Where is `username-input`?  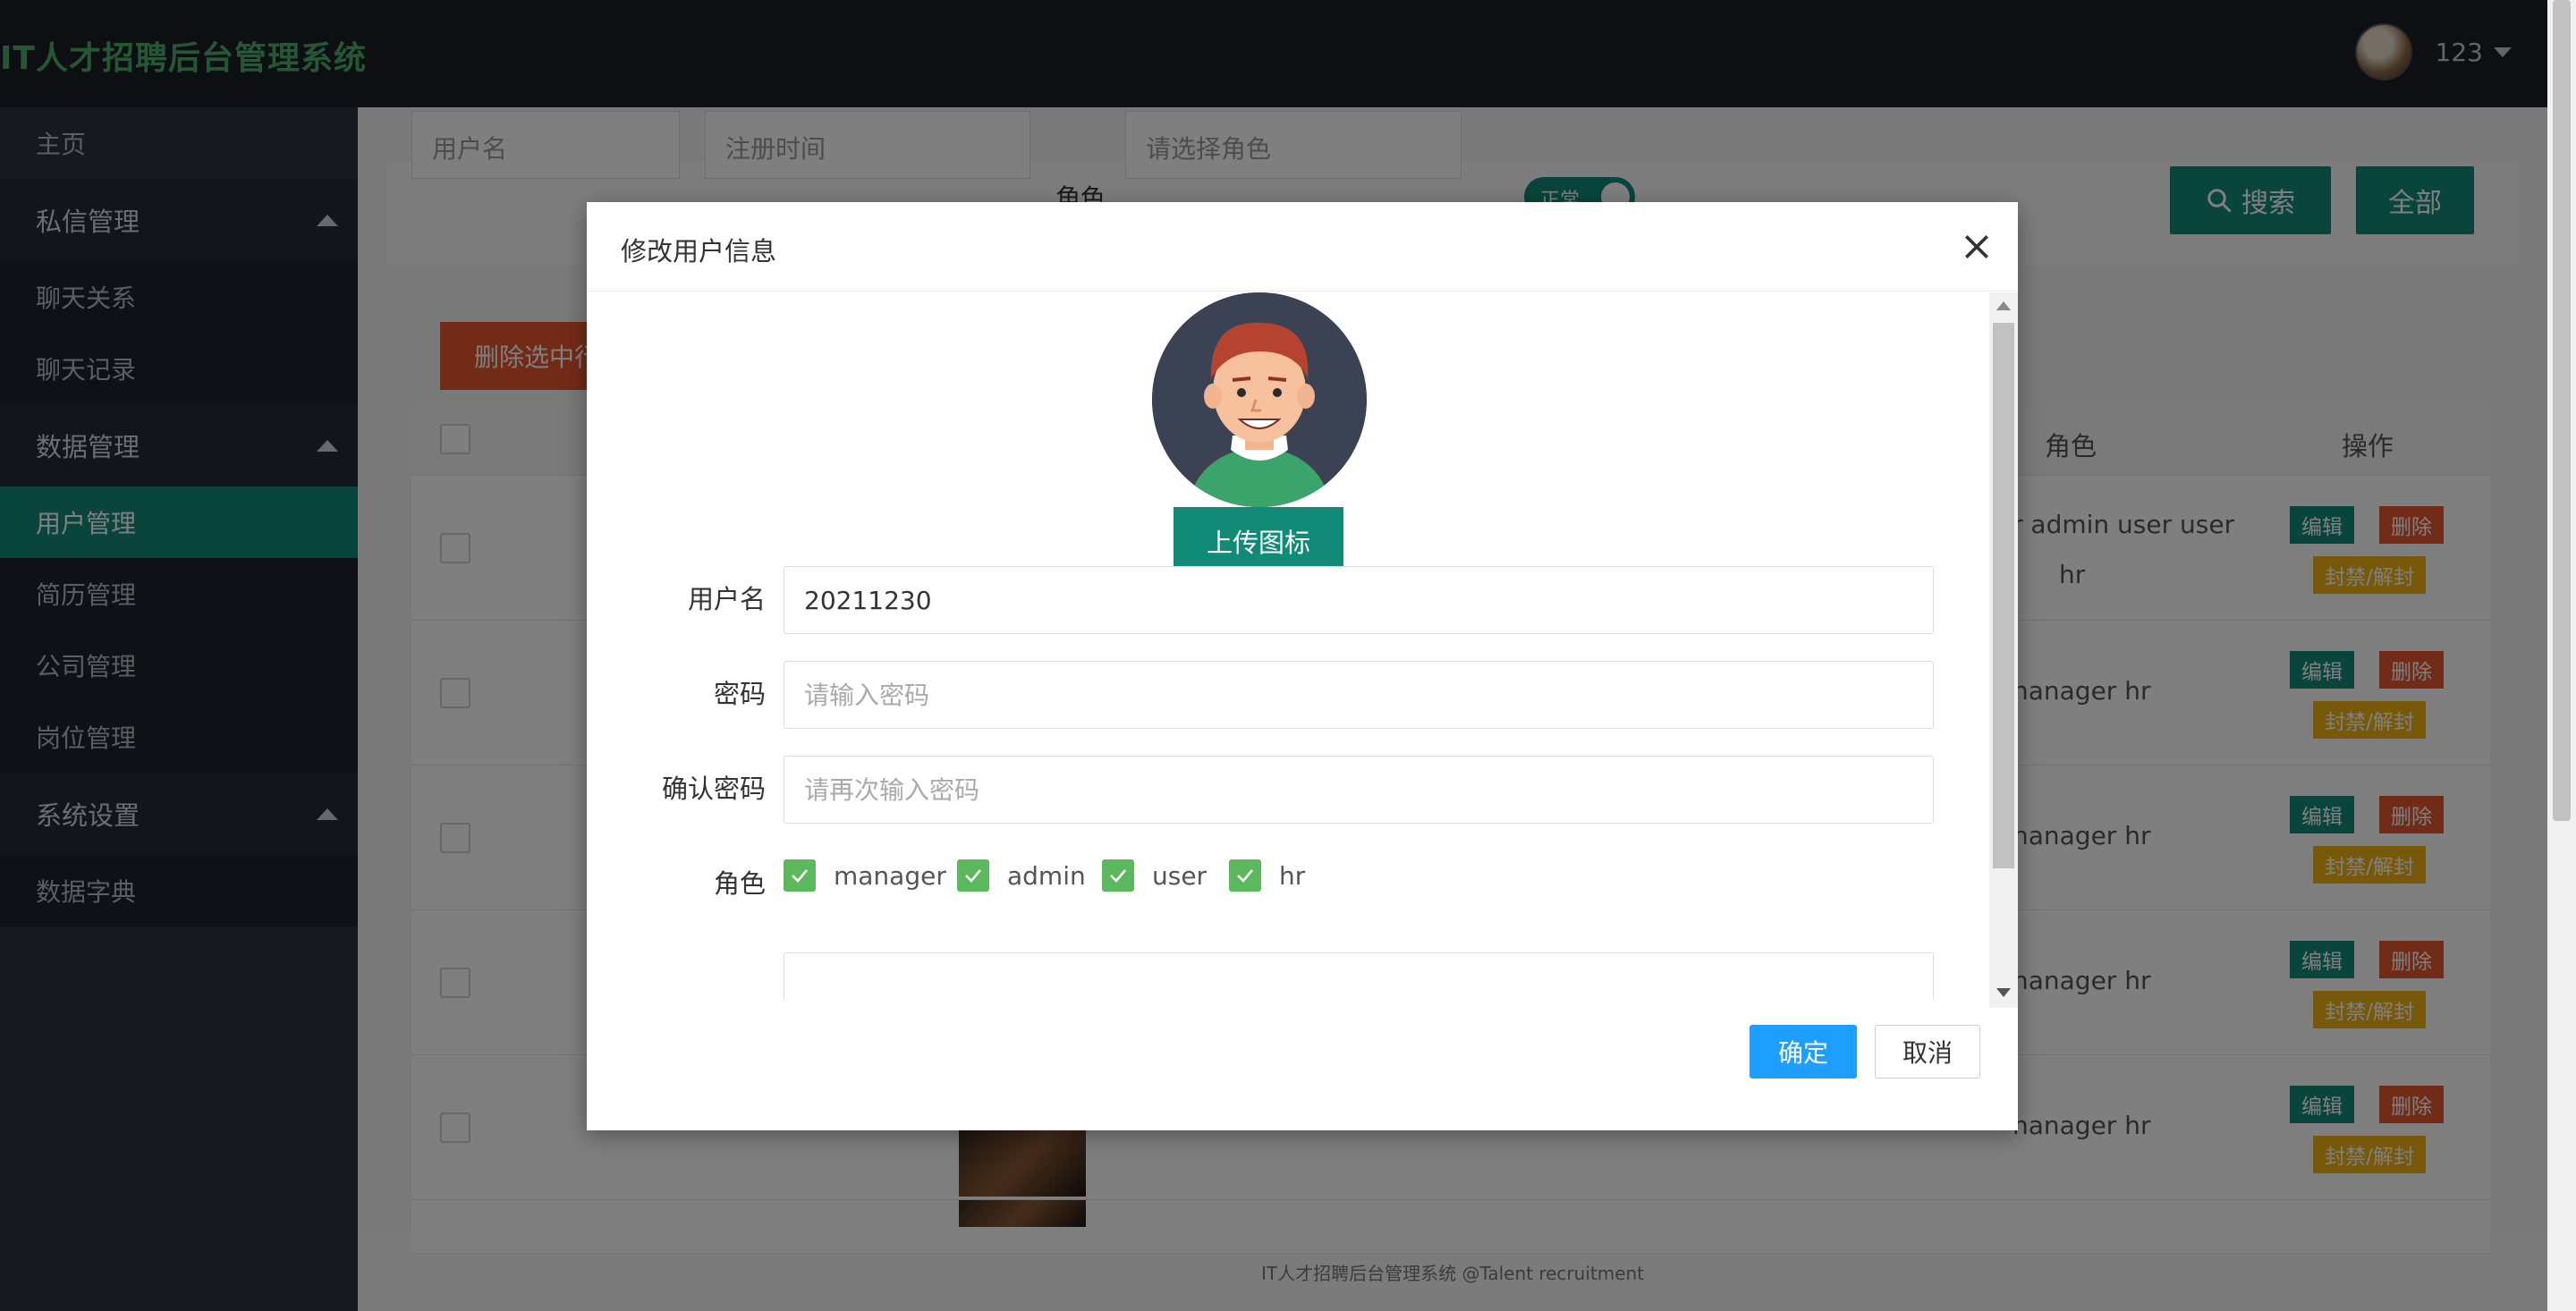 username-input is located at coordinates (1359, 600).